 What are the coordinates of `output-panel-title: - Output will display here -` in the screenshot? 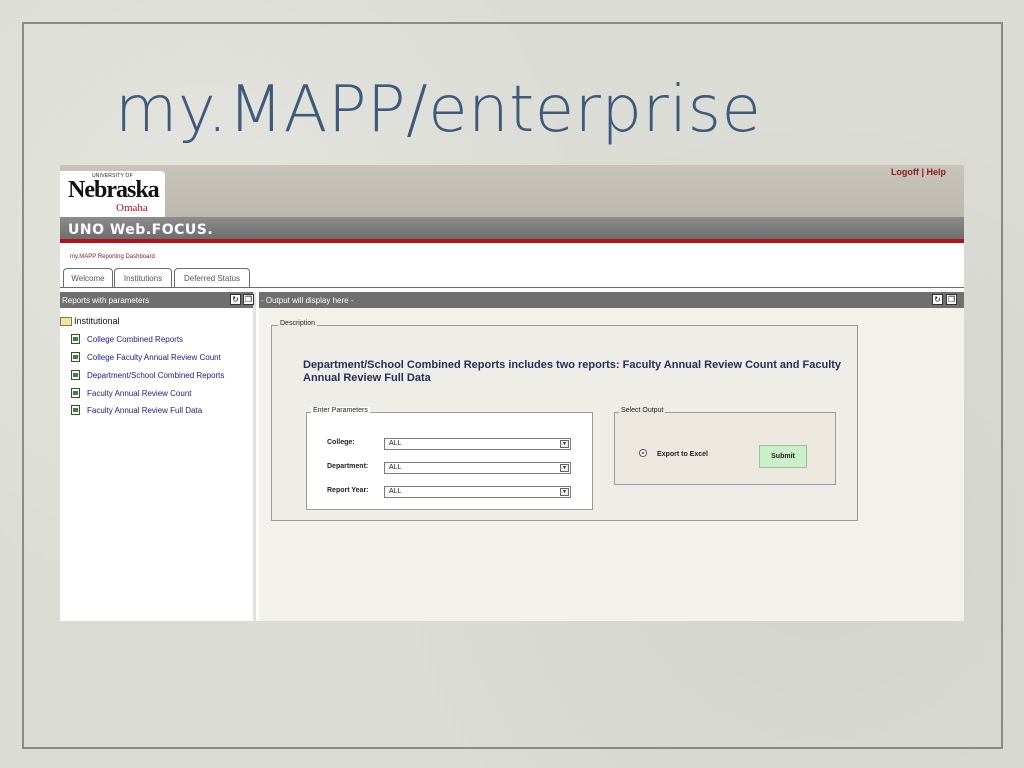 It's located at (307, 300).